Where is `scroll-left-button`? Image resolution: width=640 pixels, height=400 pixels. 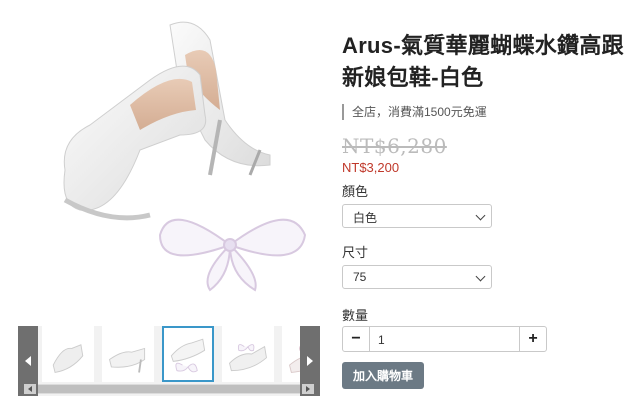
scroll-left-button is located at coordinates (30, 389).